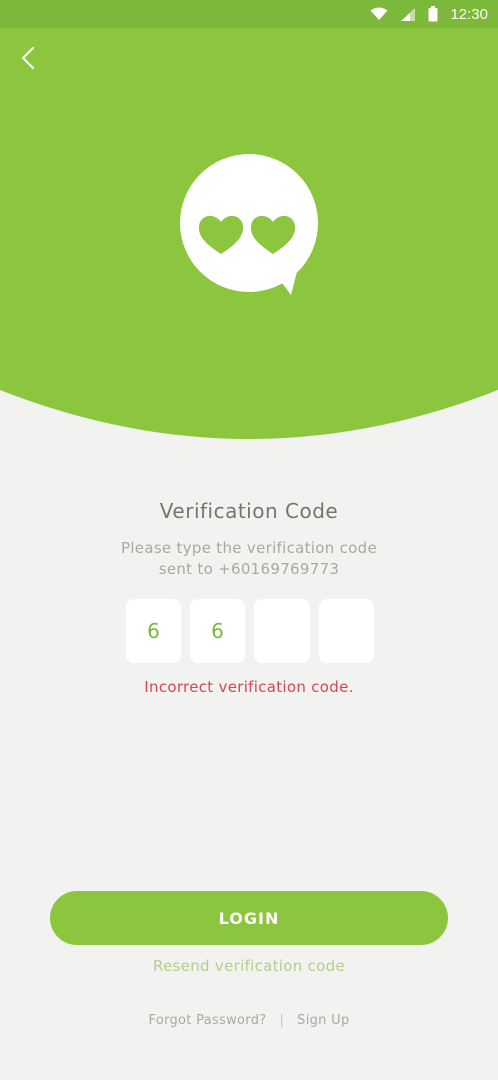 The height and width of the screenshot is (1080, 498). I want to click on back-button, so click(28, 60).